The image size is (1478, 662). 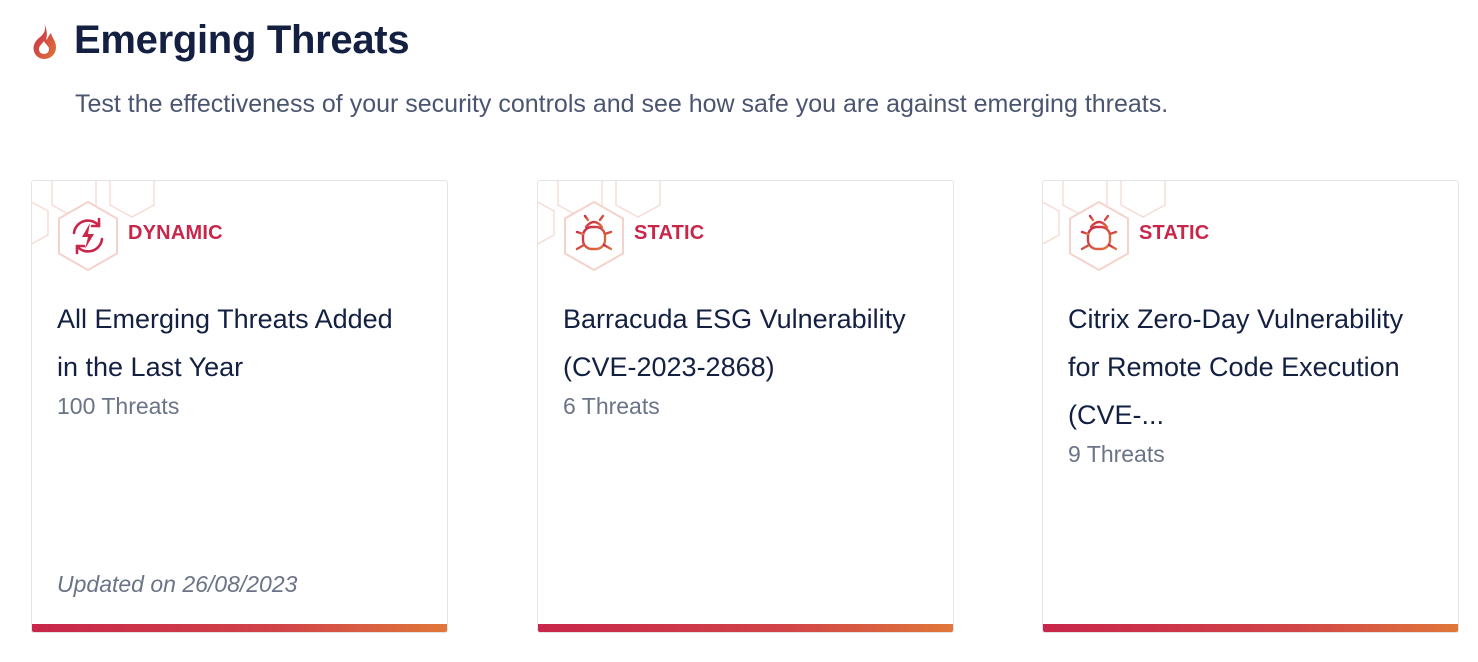 I want to click on section-header: Emerging Threats, so click(x=218, y=40).